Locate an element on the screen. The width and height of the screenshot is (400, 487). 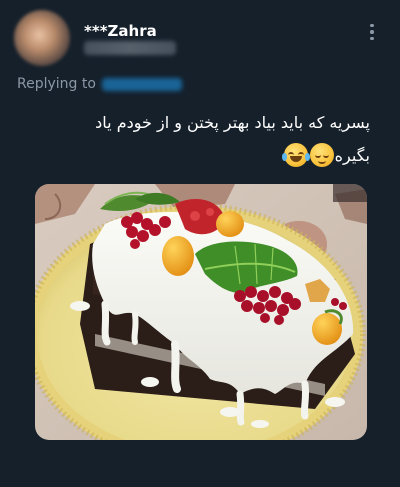
tweet-text-line-2-text: بگیره is located at coordinates (352, 155).